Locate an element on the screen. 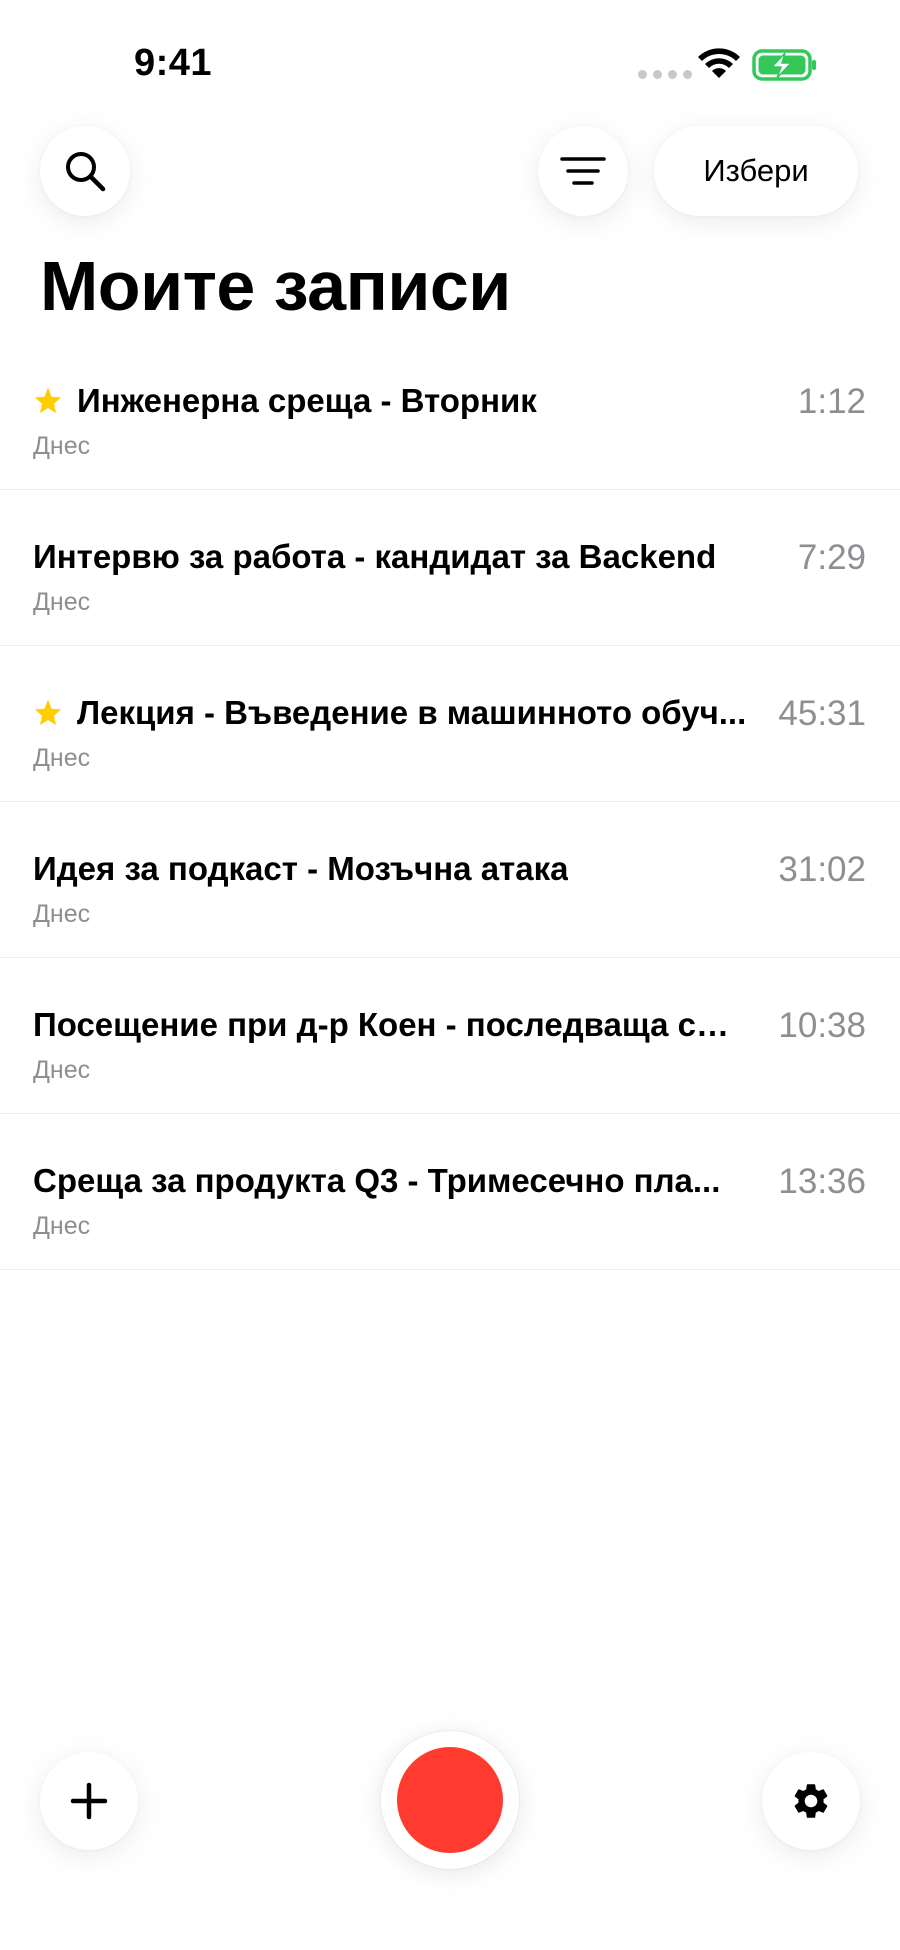  record-icon is located at coordinates (450, 1800).